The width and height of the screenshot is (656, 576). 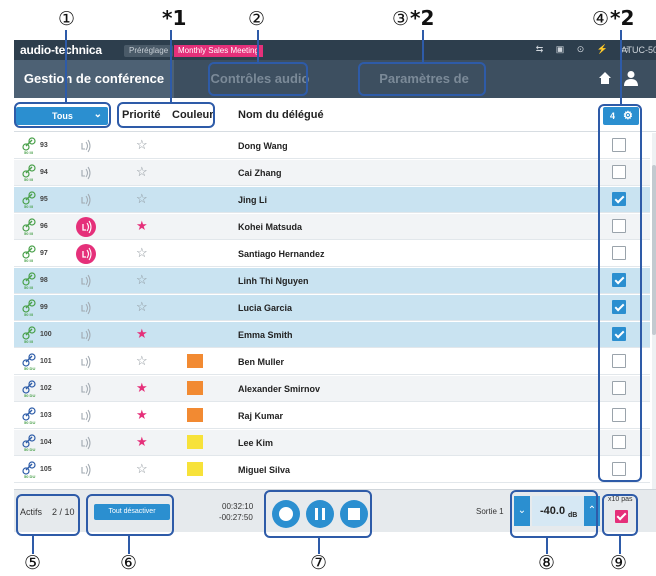 What do you see at coordinates (270, 227) in the screenshot?
I see `delegate-name: Kohei Matsuda` at bounding box center [270, 227].